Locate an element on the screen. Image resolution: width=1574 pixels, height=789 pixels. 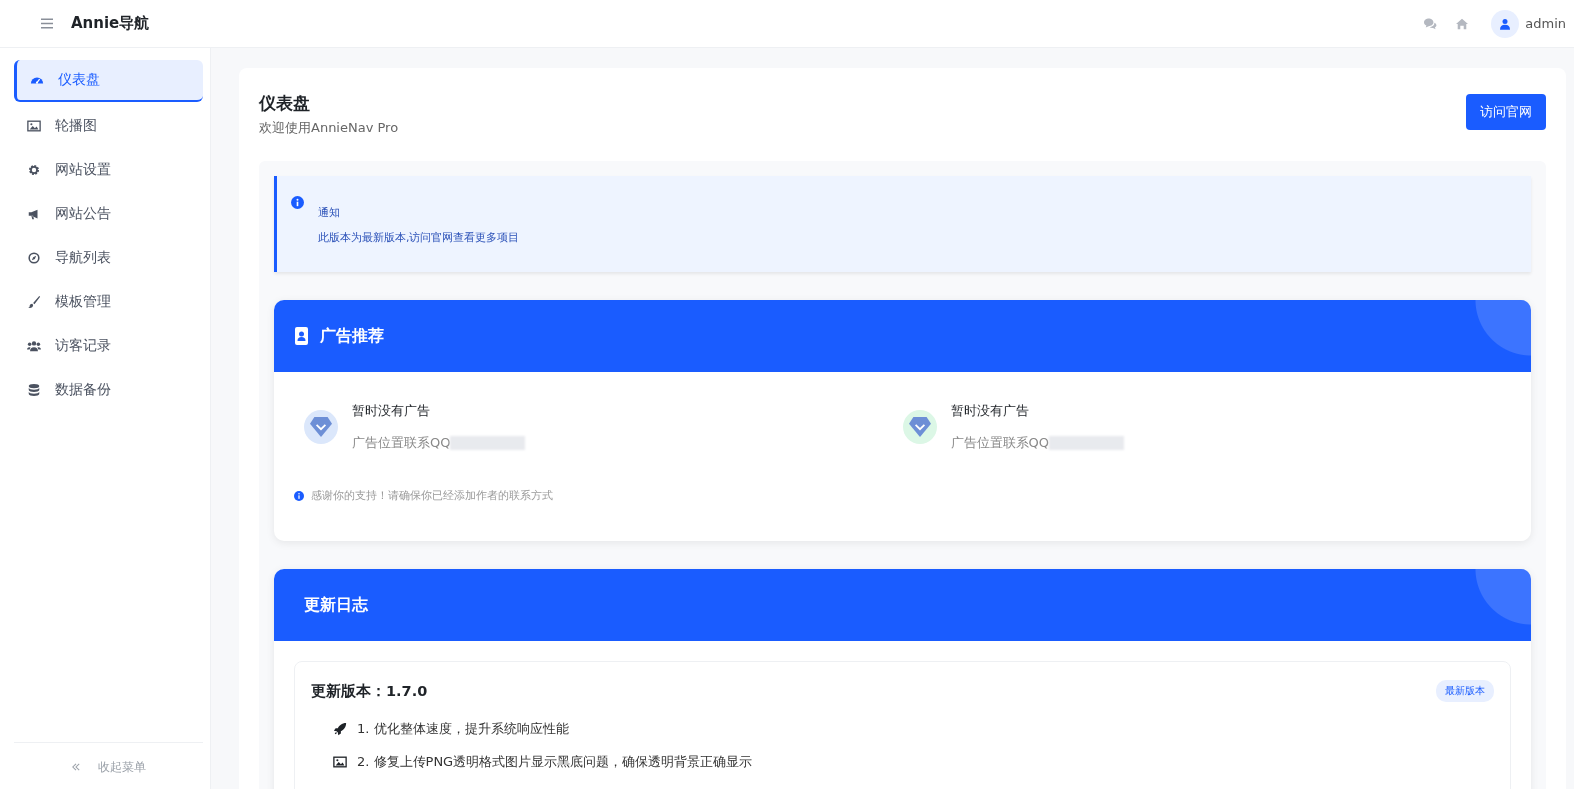
sidebar-item: 导航列表 is located at coordinates (108, 258).